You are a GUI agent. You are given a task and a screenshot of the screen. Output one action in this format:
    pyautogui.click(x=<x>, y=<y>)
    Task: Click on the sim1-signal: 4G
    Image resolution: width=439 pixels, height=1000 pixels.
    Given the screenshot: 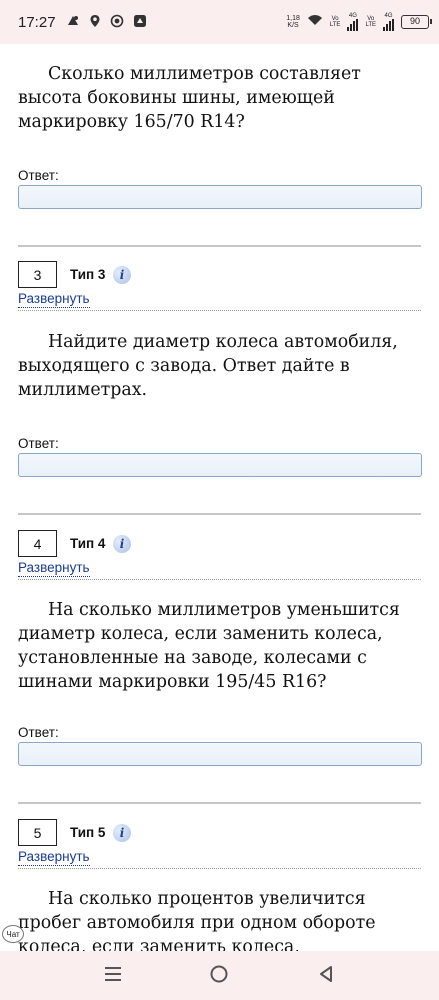 What is the action you would take?
    pyautogui.click(x=353, y=22)
    